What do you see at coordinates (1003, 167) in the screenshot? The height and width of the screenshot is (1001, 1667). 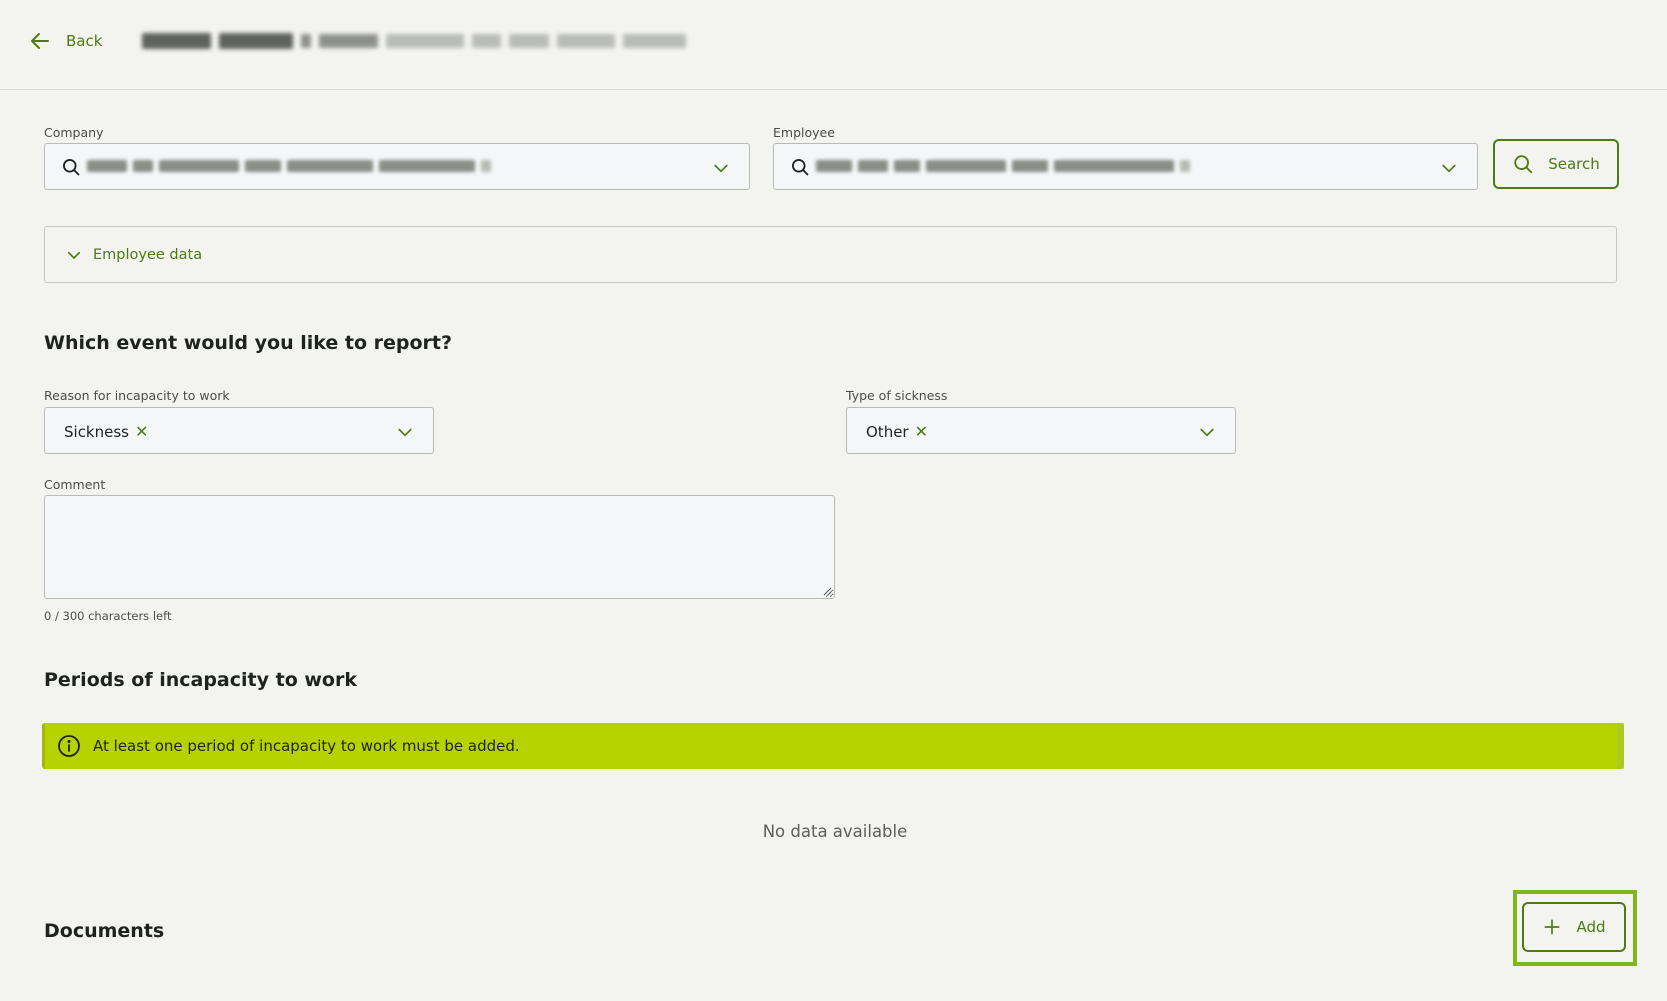 I see `employee-value-redacted` at bounding box center [1003, 167].